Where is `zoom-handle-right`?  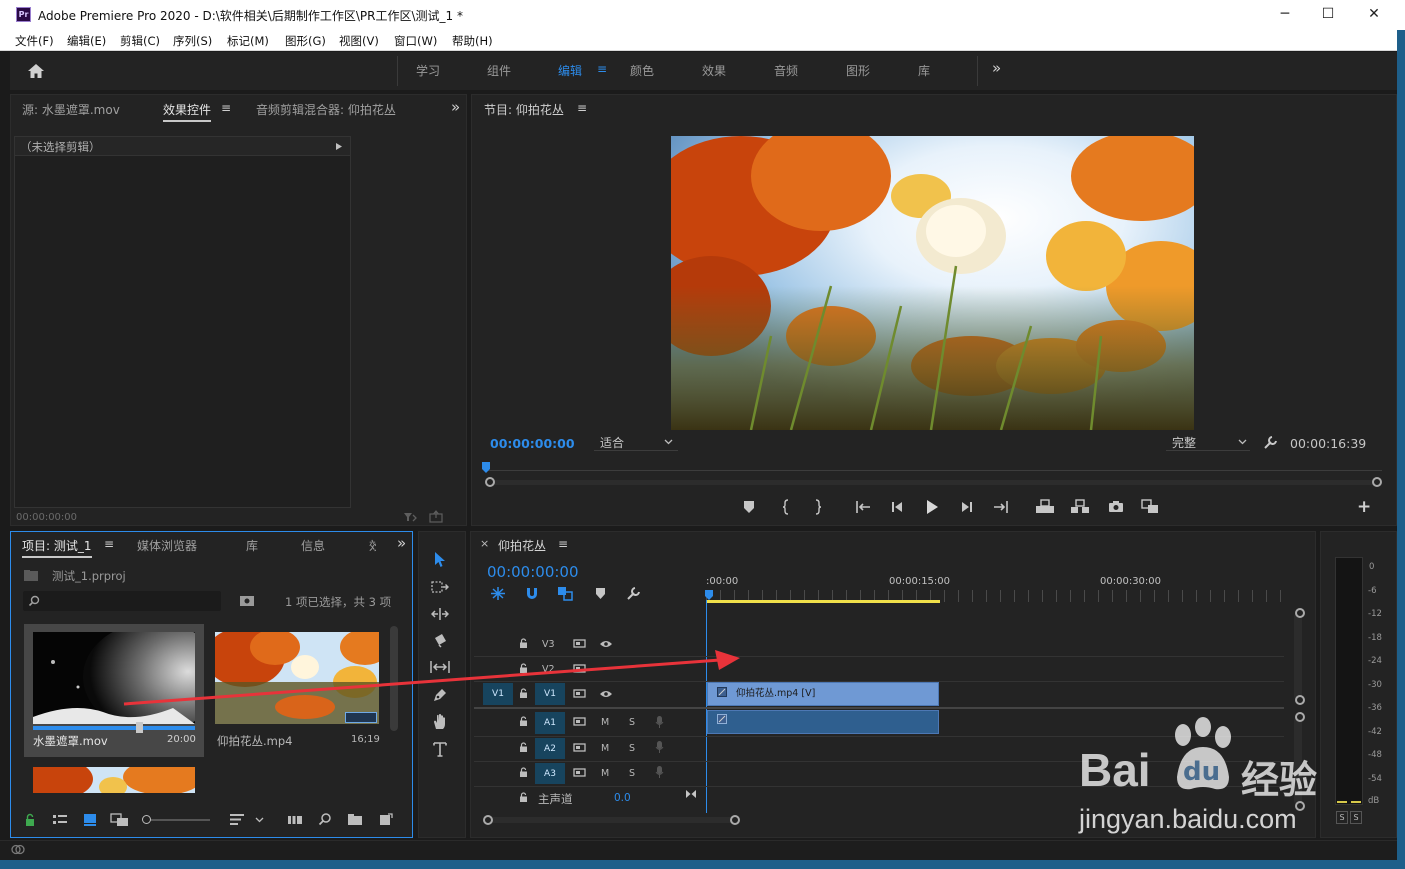 zoom-handle-right is located at coordinates (1377, 482).